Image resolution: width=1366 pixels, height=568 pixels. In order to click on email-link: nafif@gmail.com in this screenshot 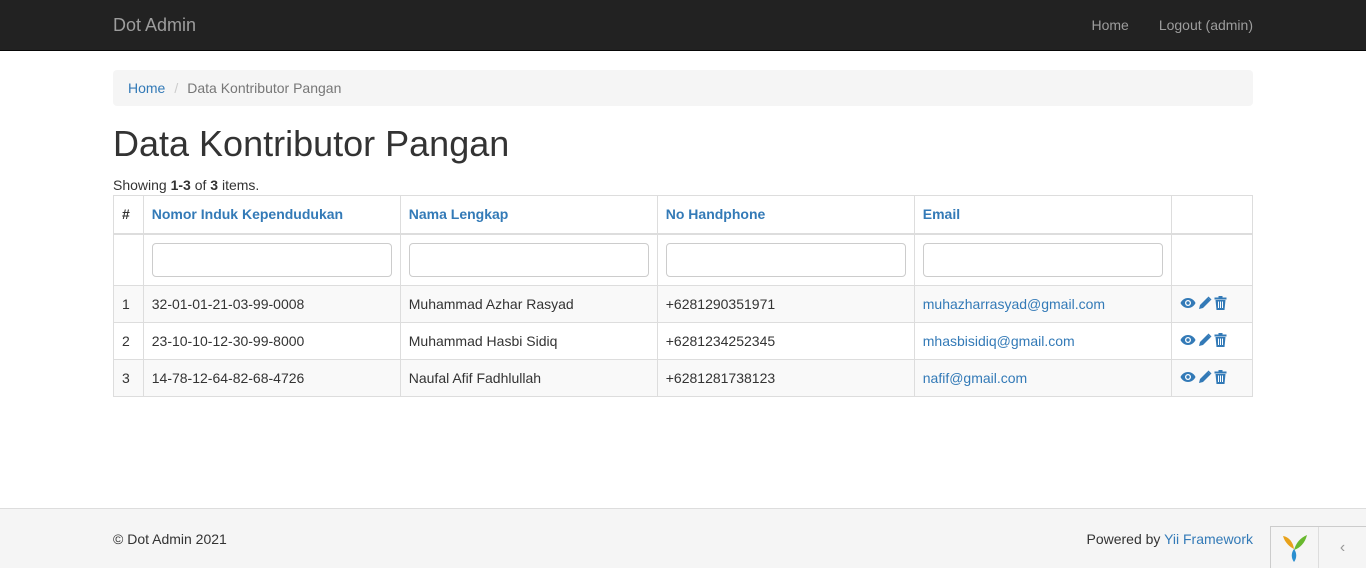, I will do `click(975, 378)`.